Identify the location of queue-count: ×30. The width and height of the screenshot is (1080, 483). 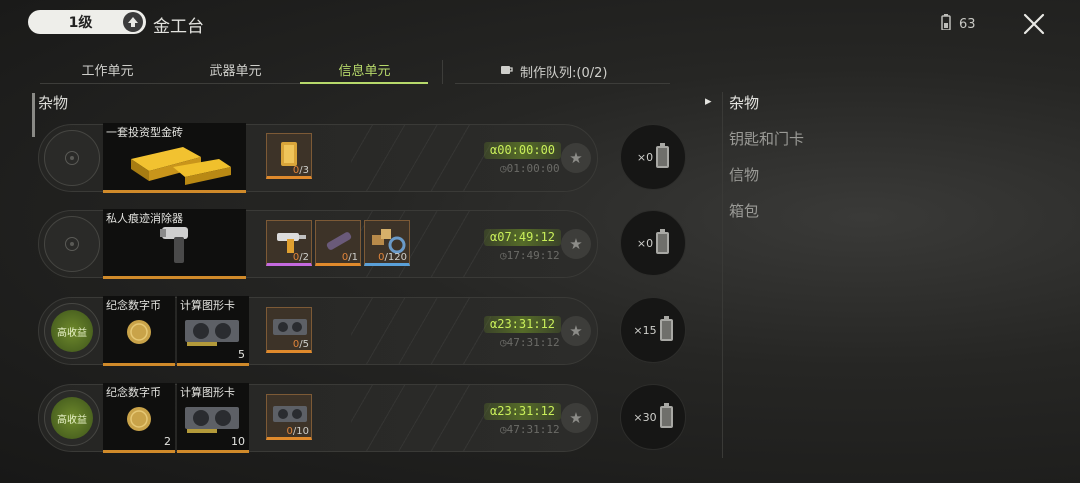
(645, 417).